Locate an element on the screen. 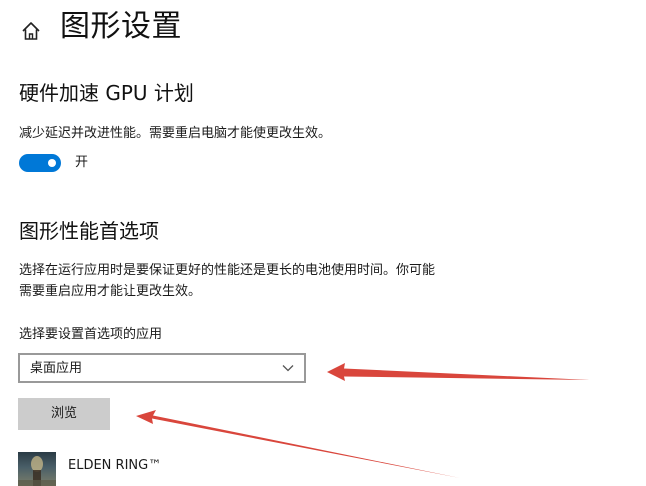 Image resolution: width=646 pixels, height=486 pixels. browse-button-label: 浏览 is located at coordinates (63, 413).